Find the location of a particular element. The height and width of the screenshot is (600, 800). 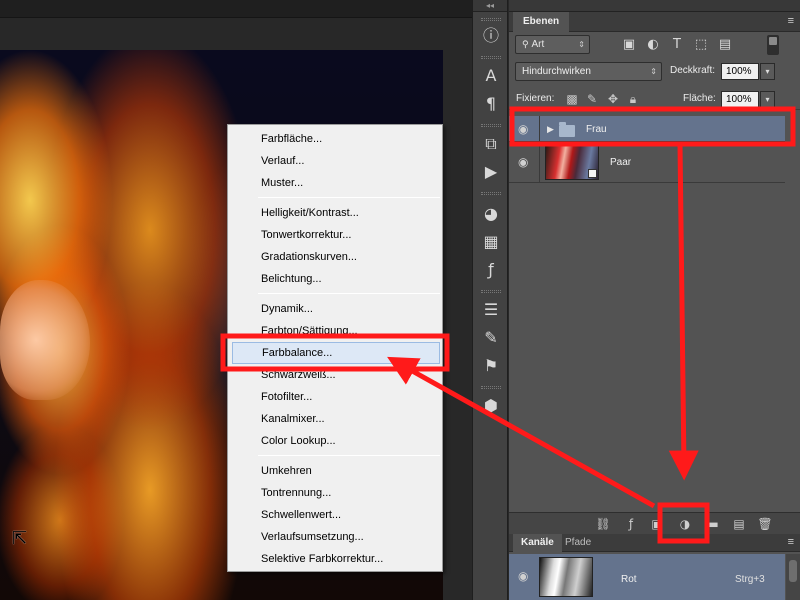

channels-scrollbar is located at coordinates (793, 577).